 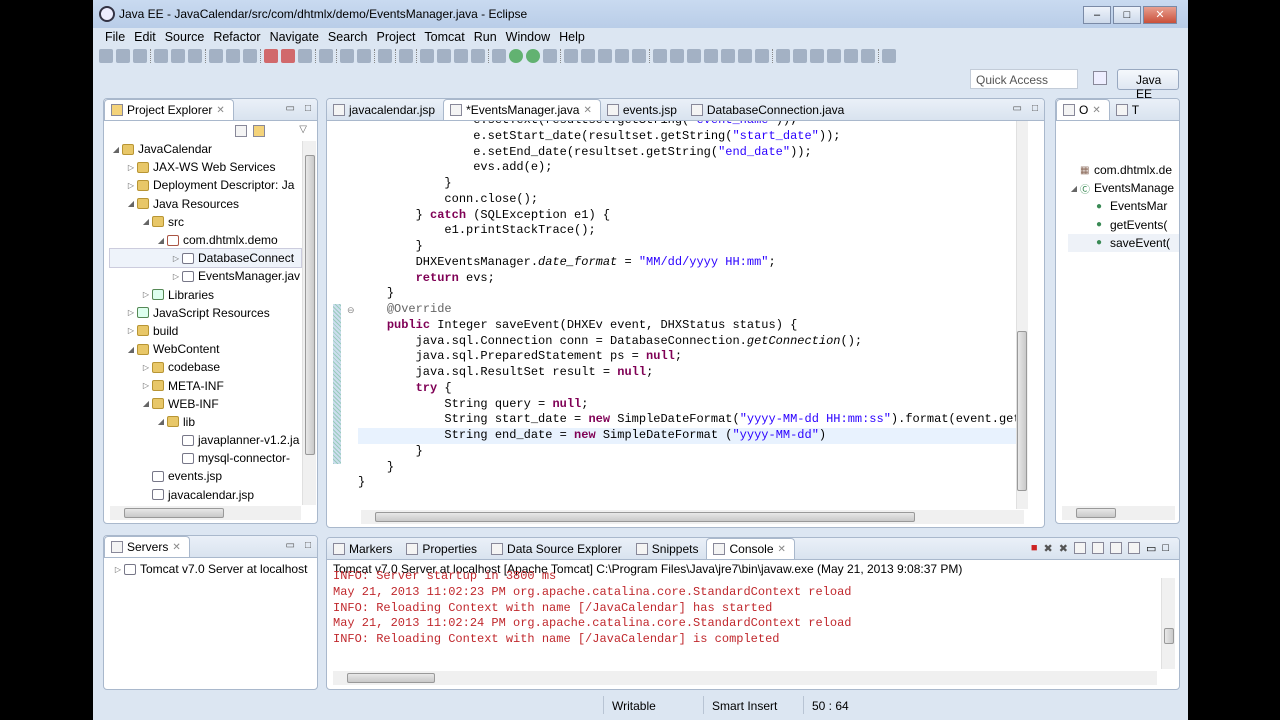 What do you see at coordinates (237, 37) in the screenshot?
I see `menu-refactor: Refactor` at bounding box center [237, 37].